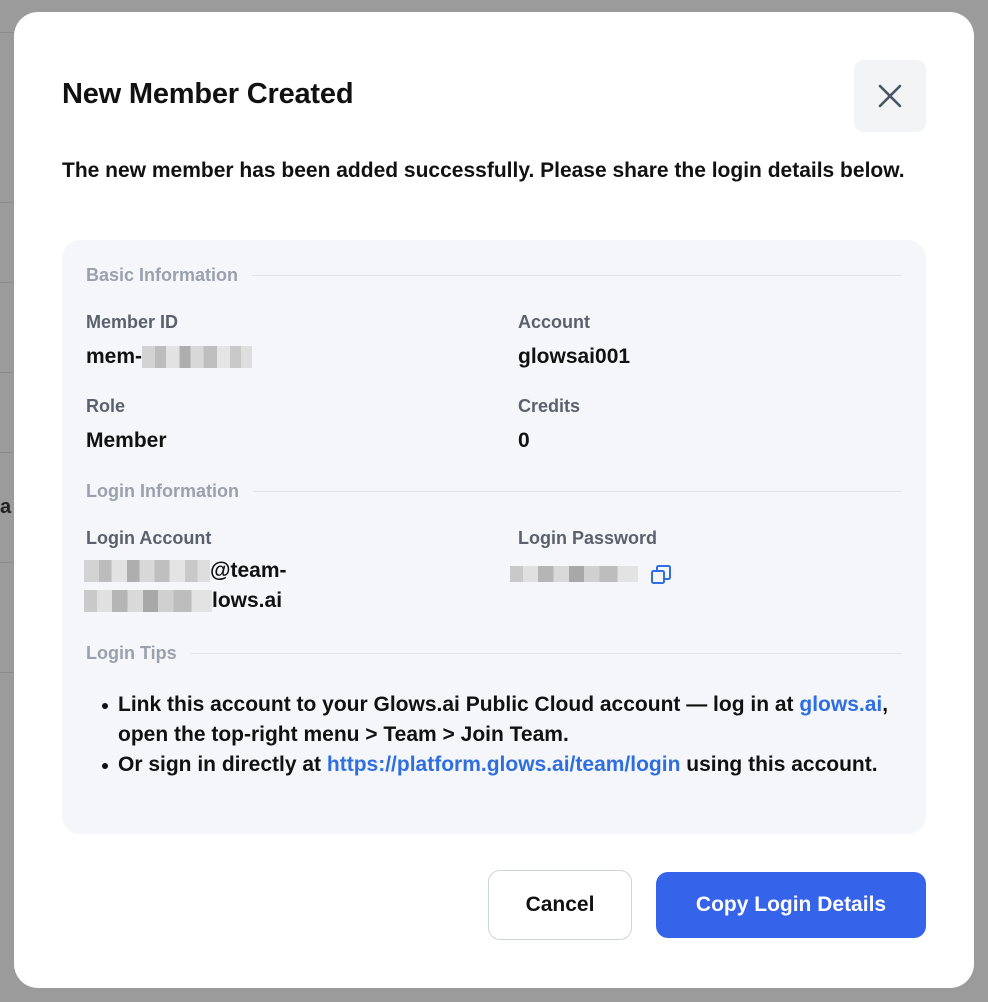 The width and height of the screenshot is (988, 1002). Describe the element at coordinates (574, 356) in the screenshot. I see `account-value: glowsai001` at that location.